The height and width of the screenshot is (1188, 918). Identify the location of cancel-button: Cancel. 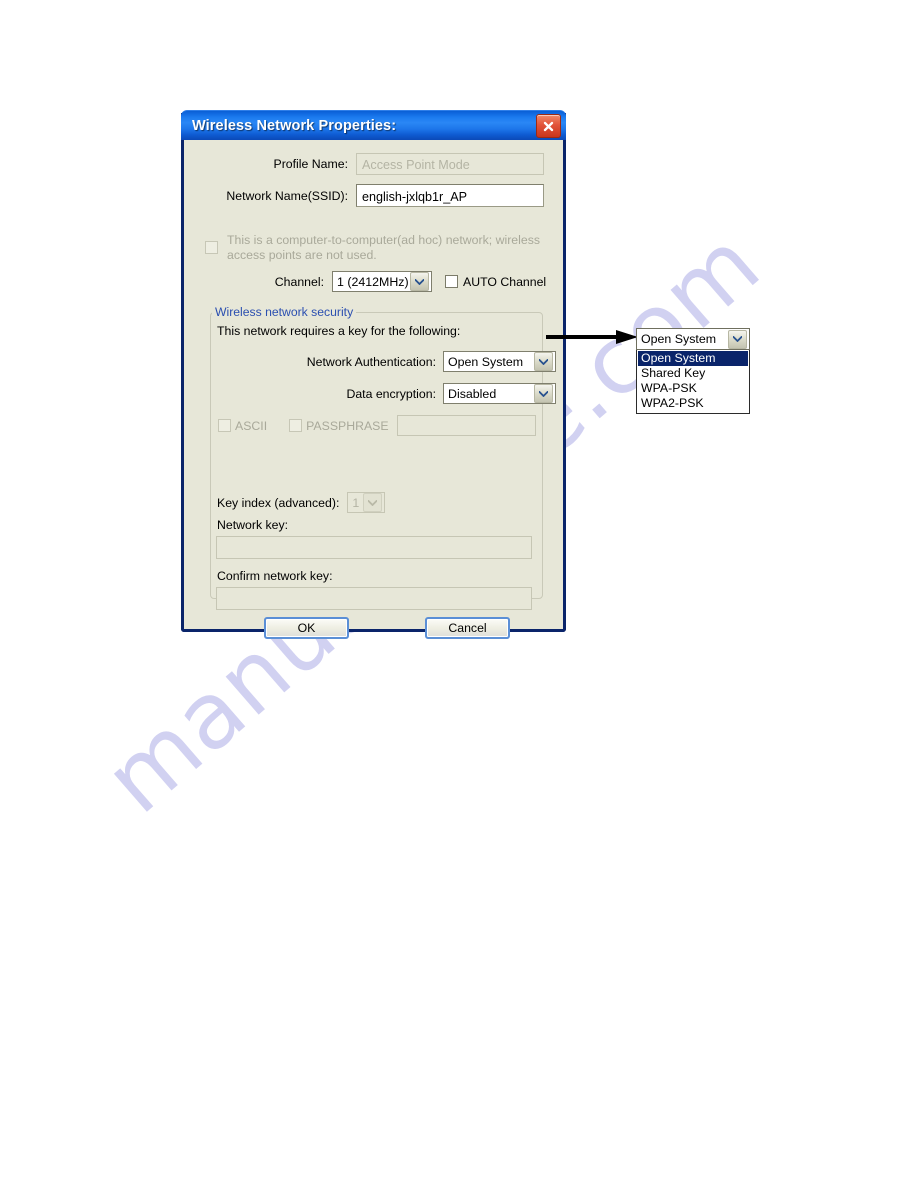
(467, 628).